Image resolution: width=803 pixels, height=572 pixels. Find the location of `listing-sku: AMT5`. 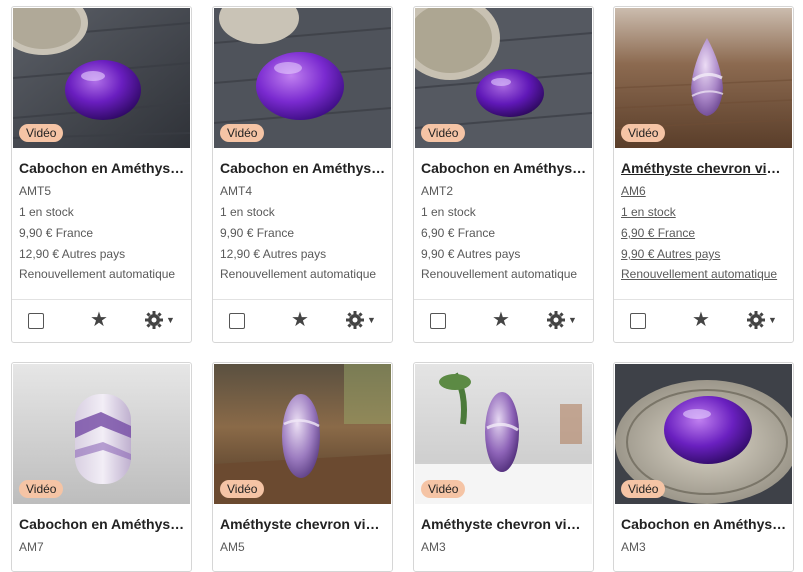

listing-sku: AMT5 is located at coordinates (35, 191).